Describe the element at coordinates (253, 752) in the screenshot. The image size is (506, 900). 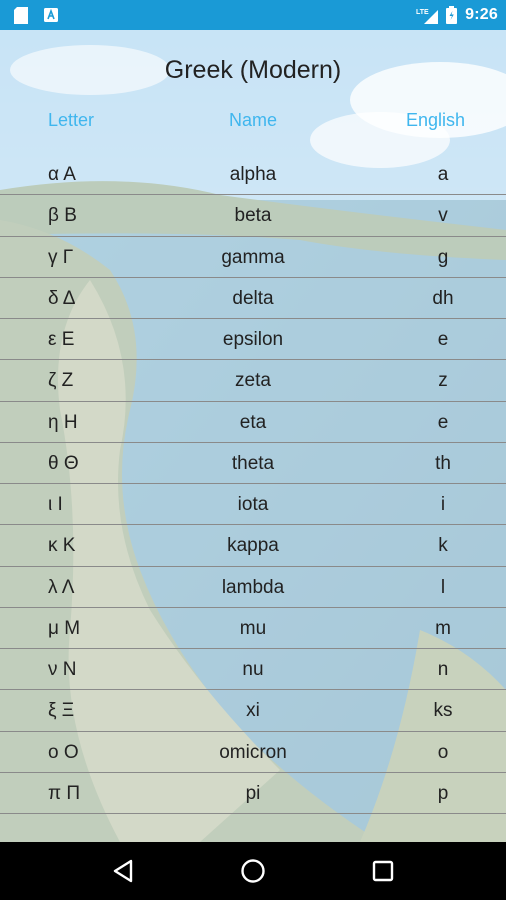
I see `table-row: ο Οomicron o` at that location.